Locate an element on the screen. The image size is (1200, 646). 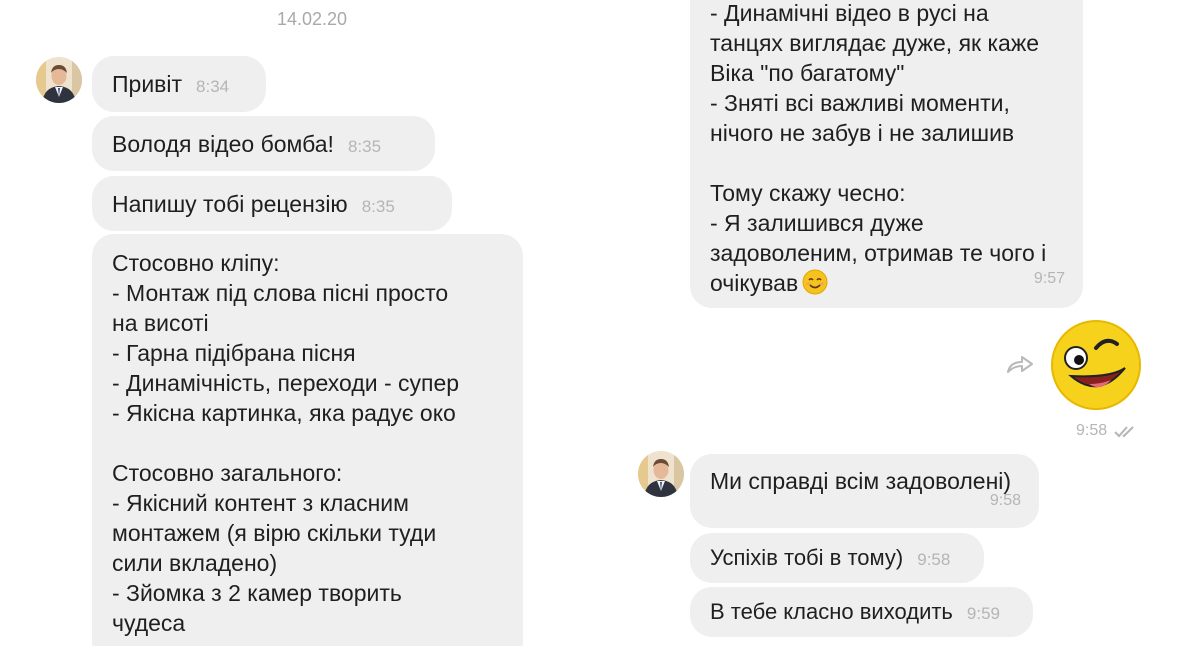
message-text: Привіт is located at coordinates (147, 84).